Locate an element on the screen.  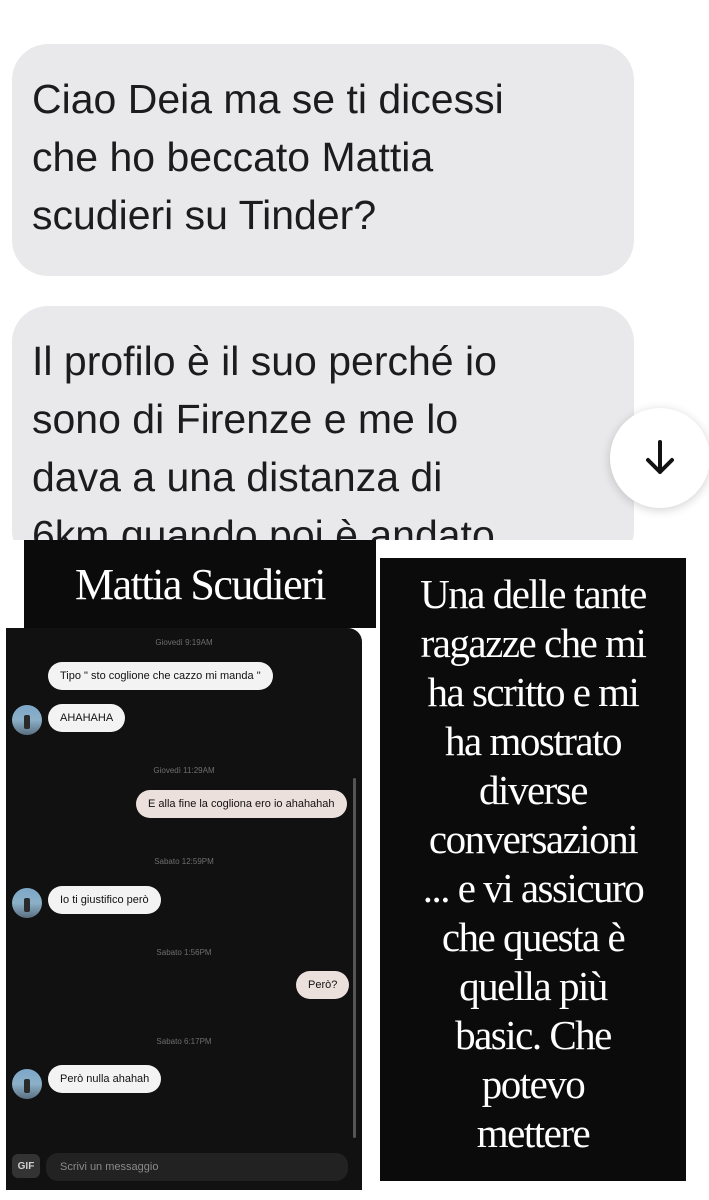
caption-line: conversazioni is located at coordinates (533, 839).